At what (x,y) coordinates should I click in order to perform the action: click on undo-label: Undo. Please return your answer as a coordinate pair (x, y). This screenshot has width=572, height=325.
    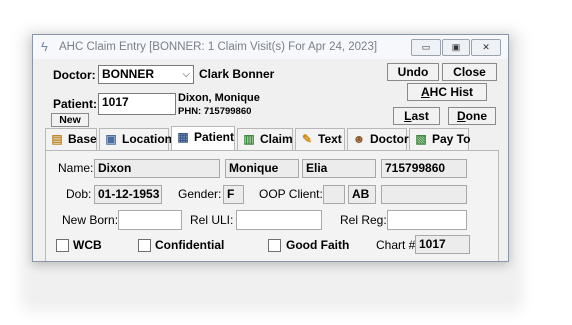
    Looking at the image, I should click on (413, 72).